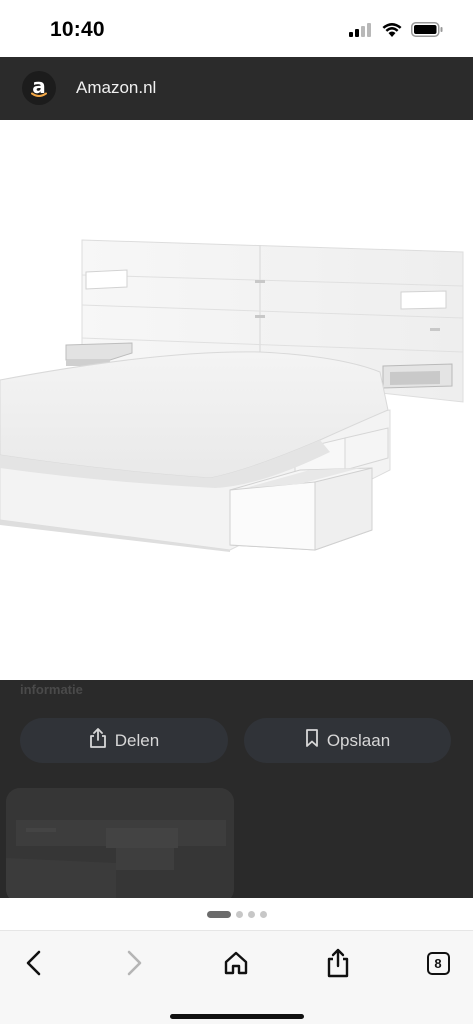  I want to click on save-label: Opslaan, so click(358, 740).